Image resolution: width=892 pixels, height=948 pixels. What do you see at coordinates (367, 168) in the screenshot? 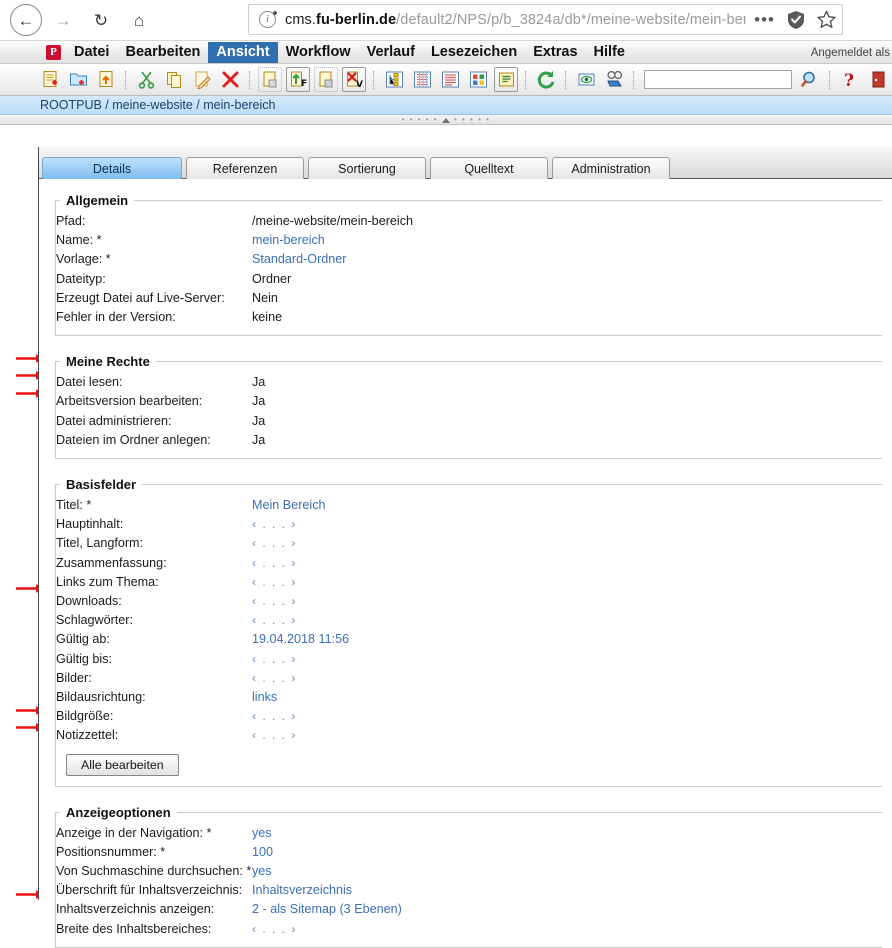
I see `tab-sortierung: Sortierung` at bounding box center [367, 168].